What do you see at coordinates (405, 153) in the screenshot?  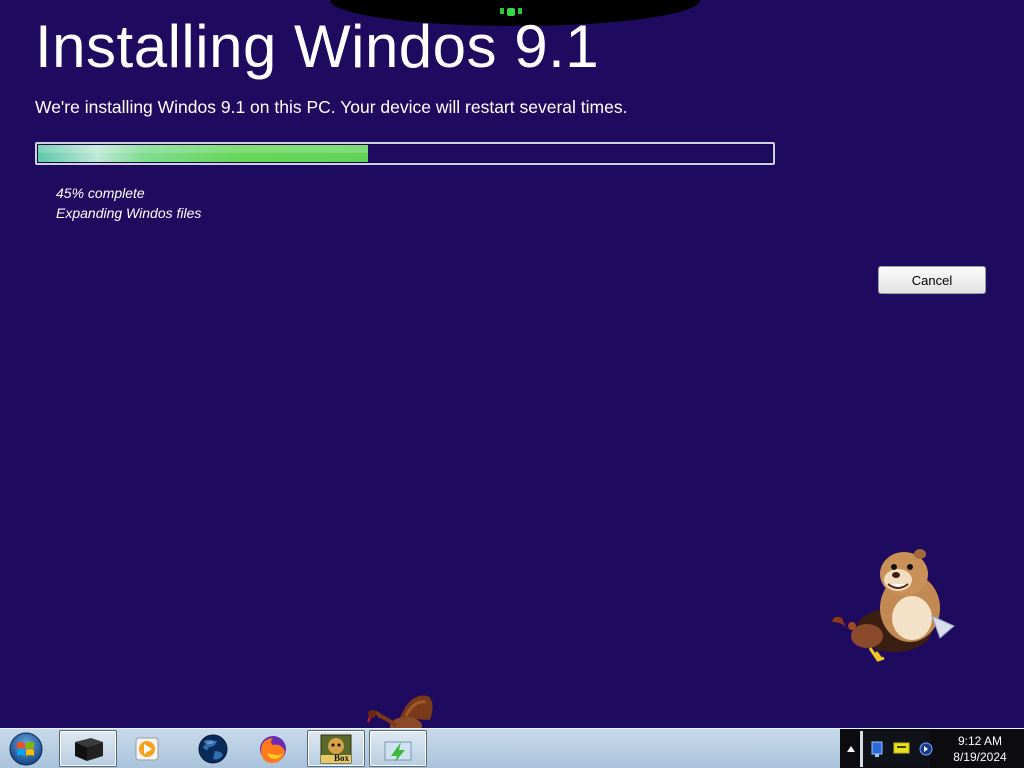 I see `install-progress-bar` at bounding box center [405, 153].